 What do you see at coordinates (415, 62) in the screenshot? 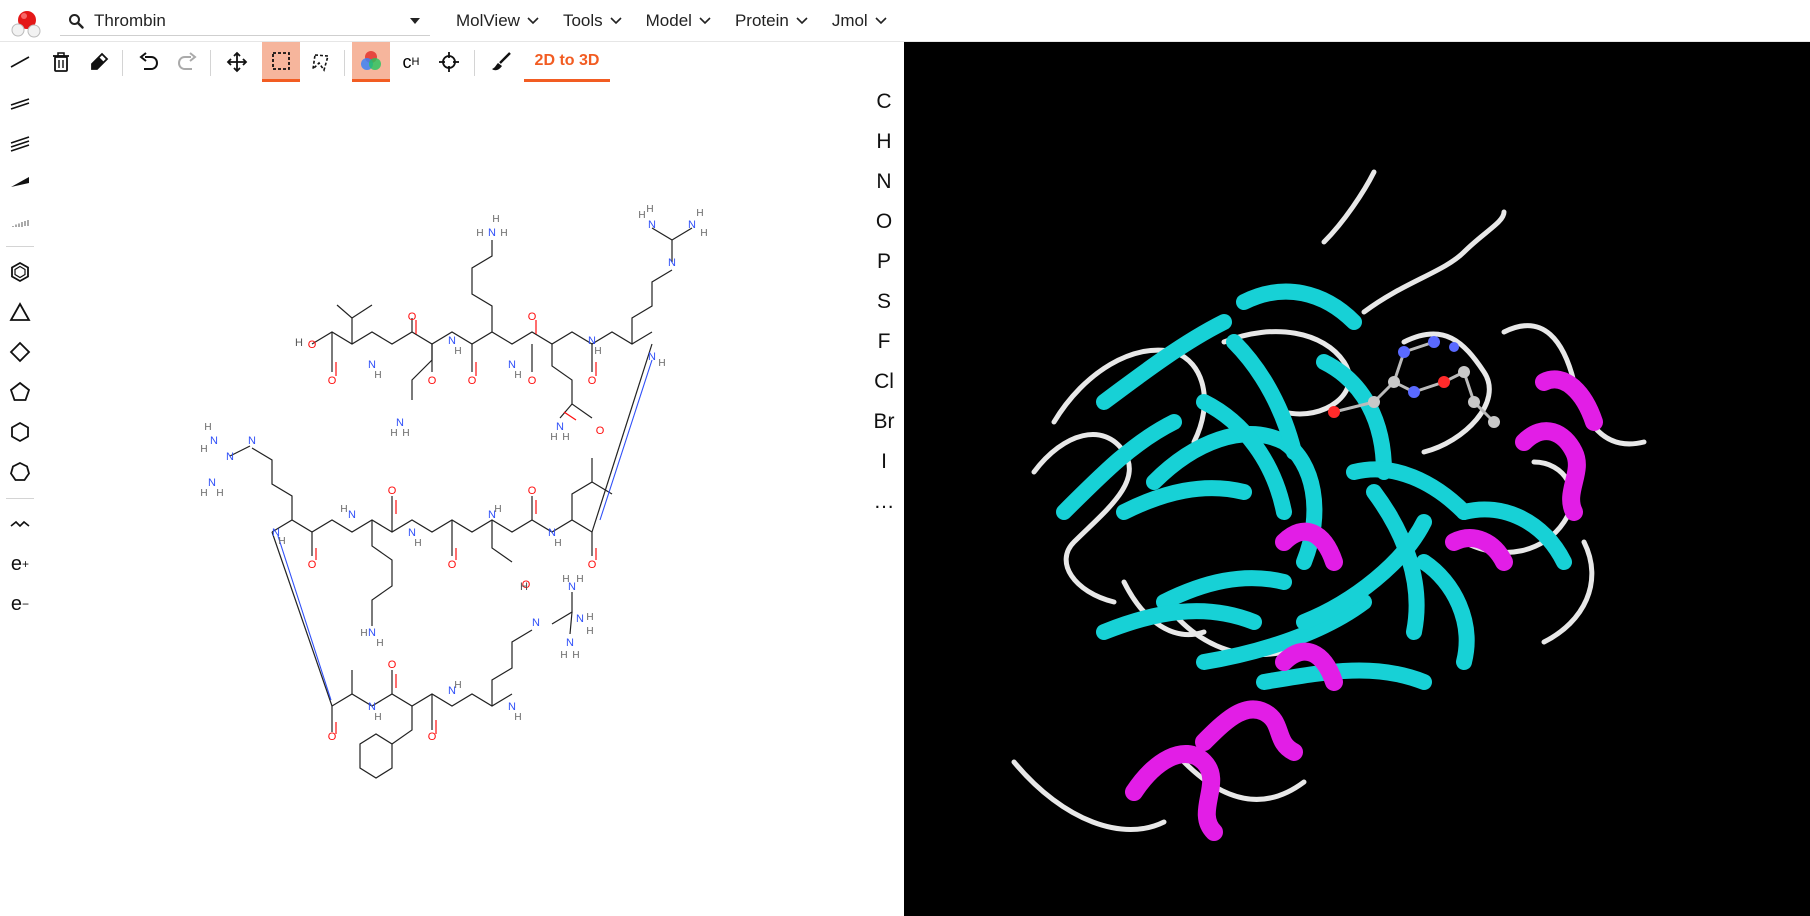
I see `hydrogen-sup: H` at bounding box center [415, 62].